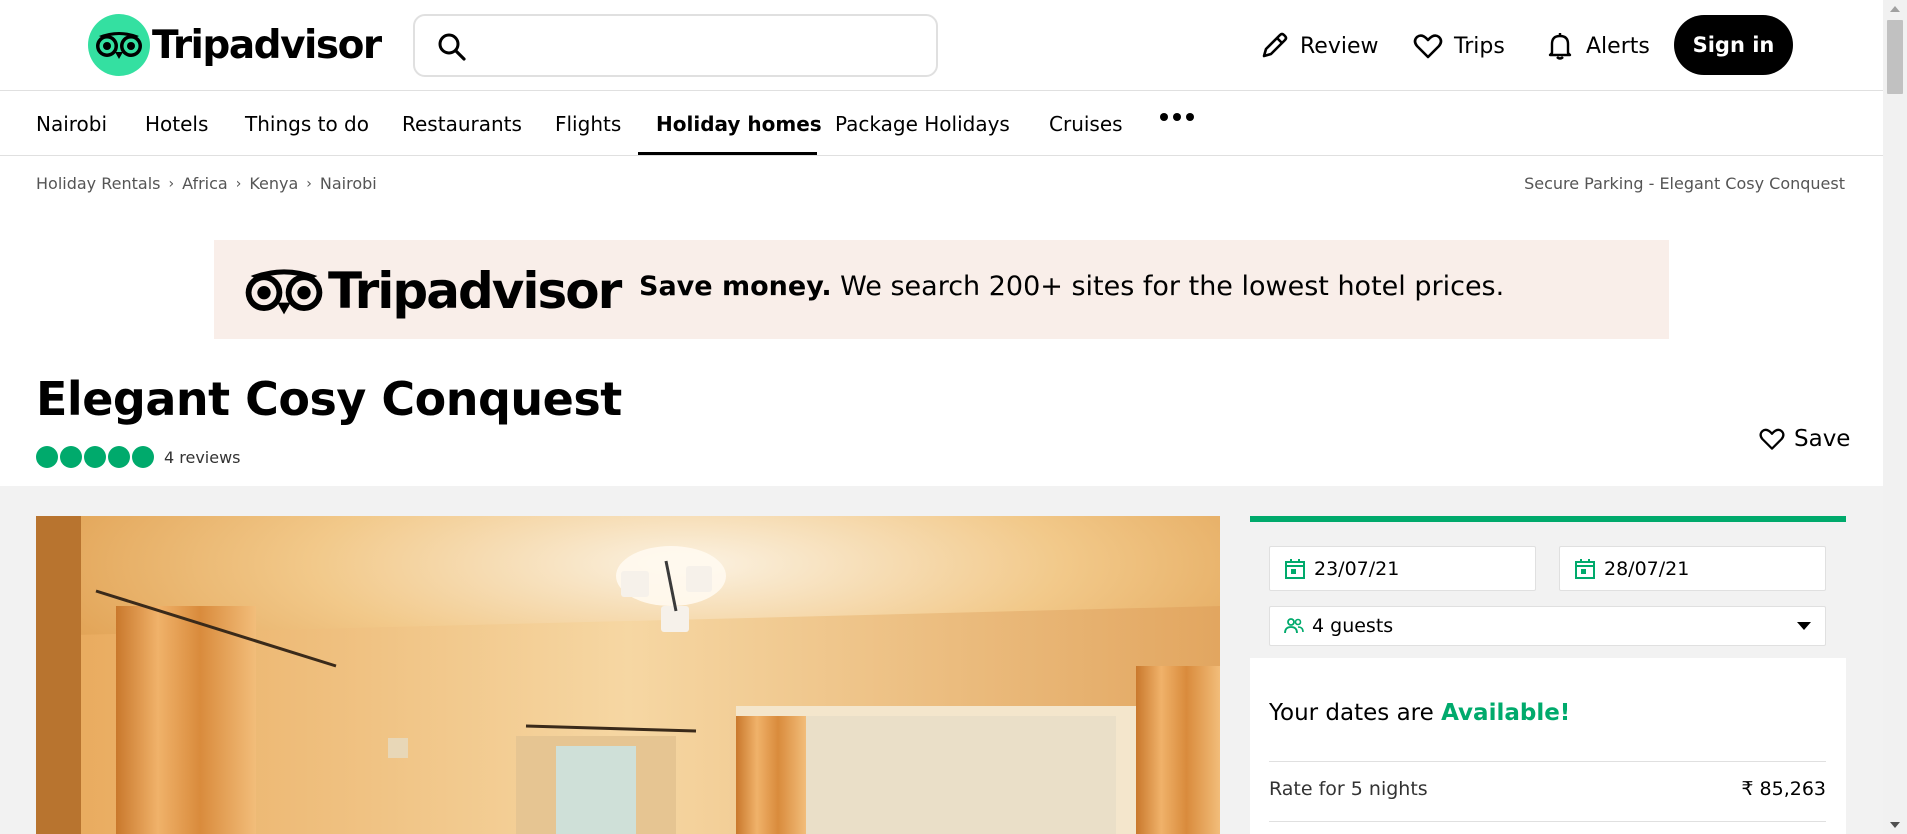 This screenshot has height=834, width=1907. Describe the element at coordinates (1895, 825) in the screenshot. I see `scroll-down-arrow-icon` at that location.